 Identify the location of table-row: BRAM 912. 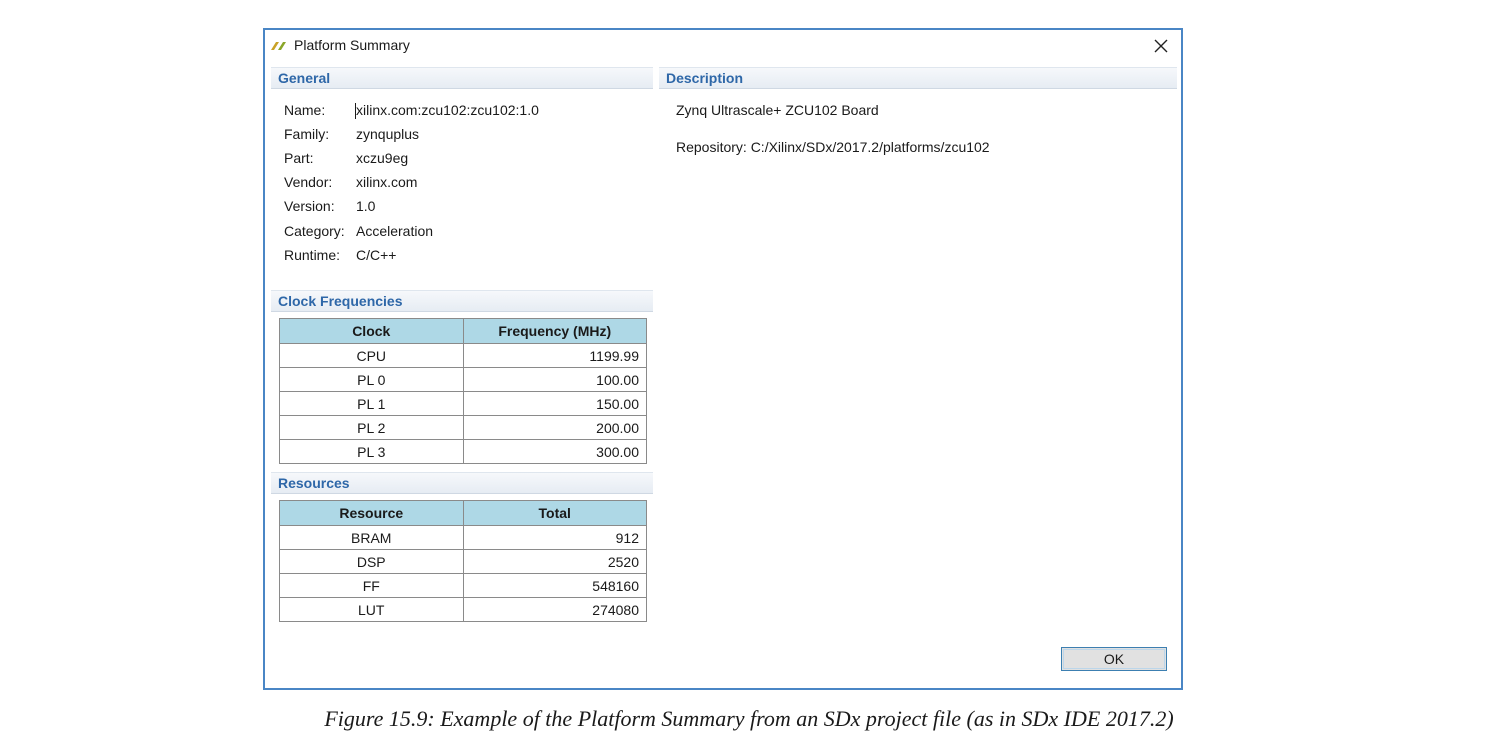
(463, 537).